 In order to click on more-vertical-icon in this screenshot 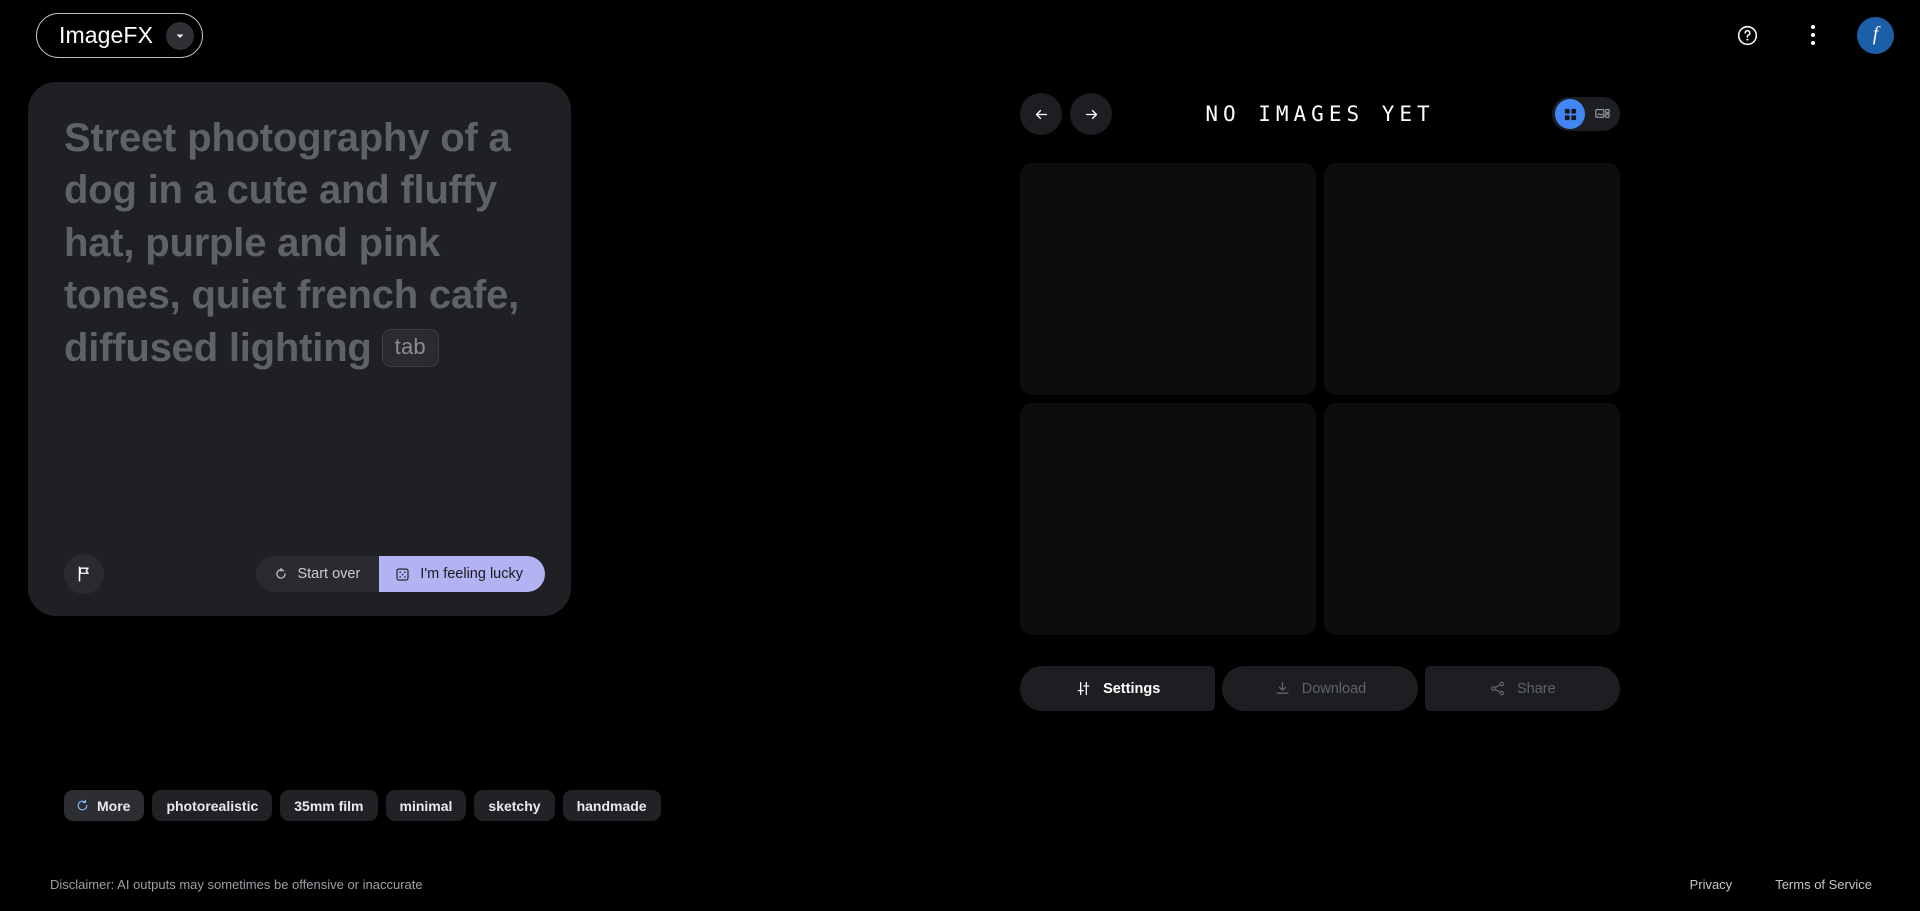, I will do `click(1813, 35)`.